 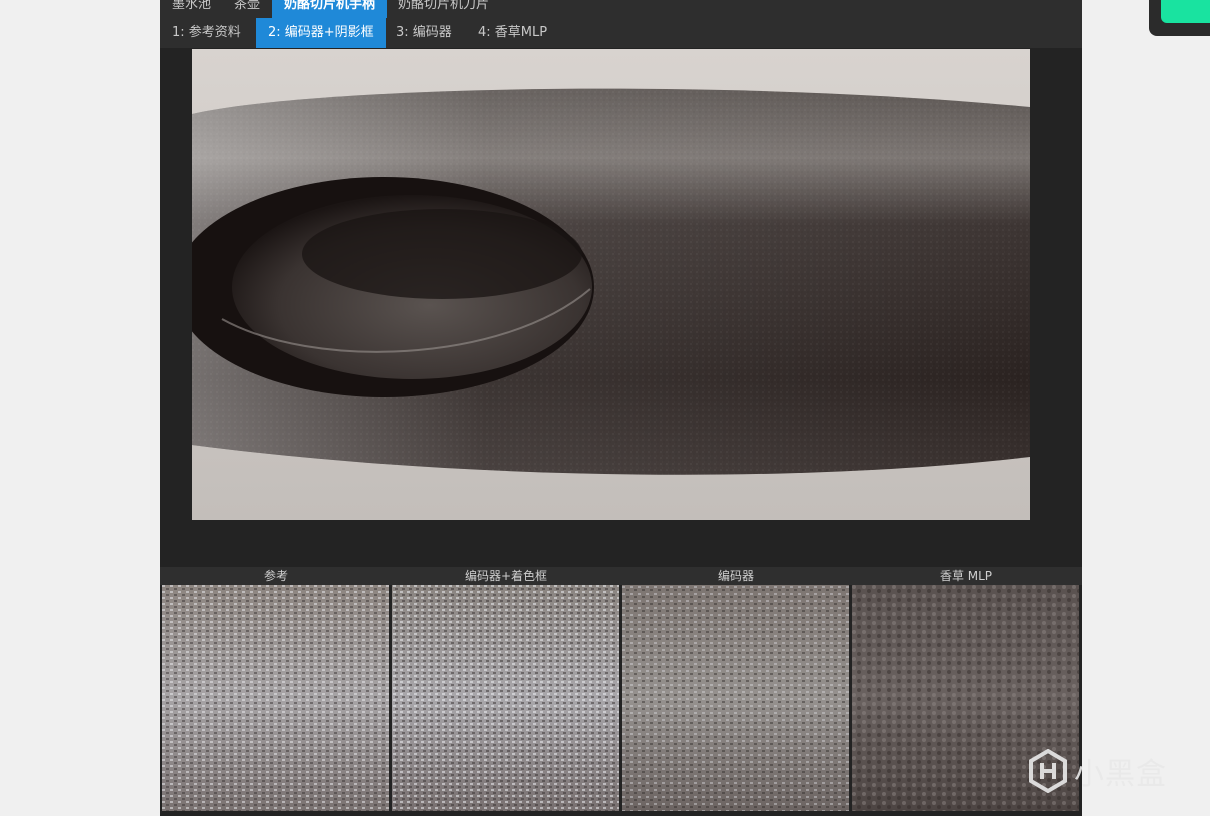 I want to click on tab-inkwell: 墨水池, so click(x=191, y=9).